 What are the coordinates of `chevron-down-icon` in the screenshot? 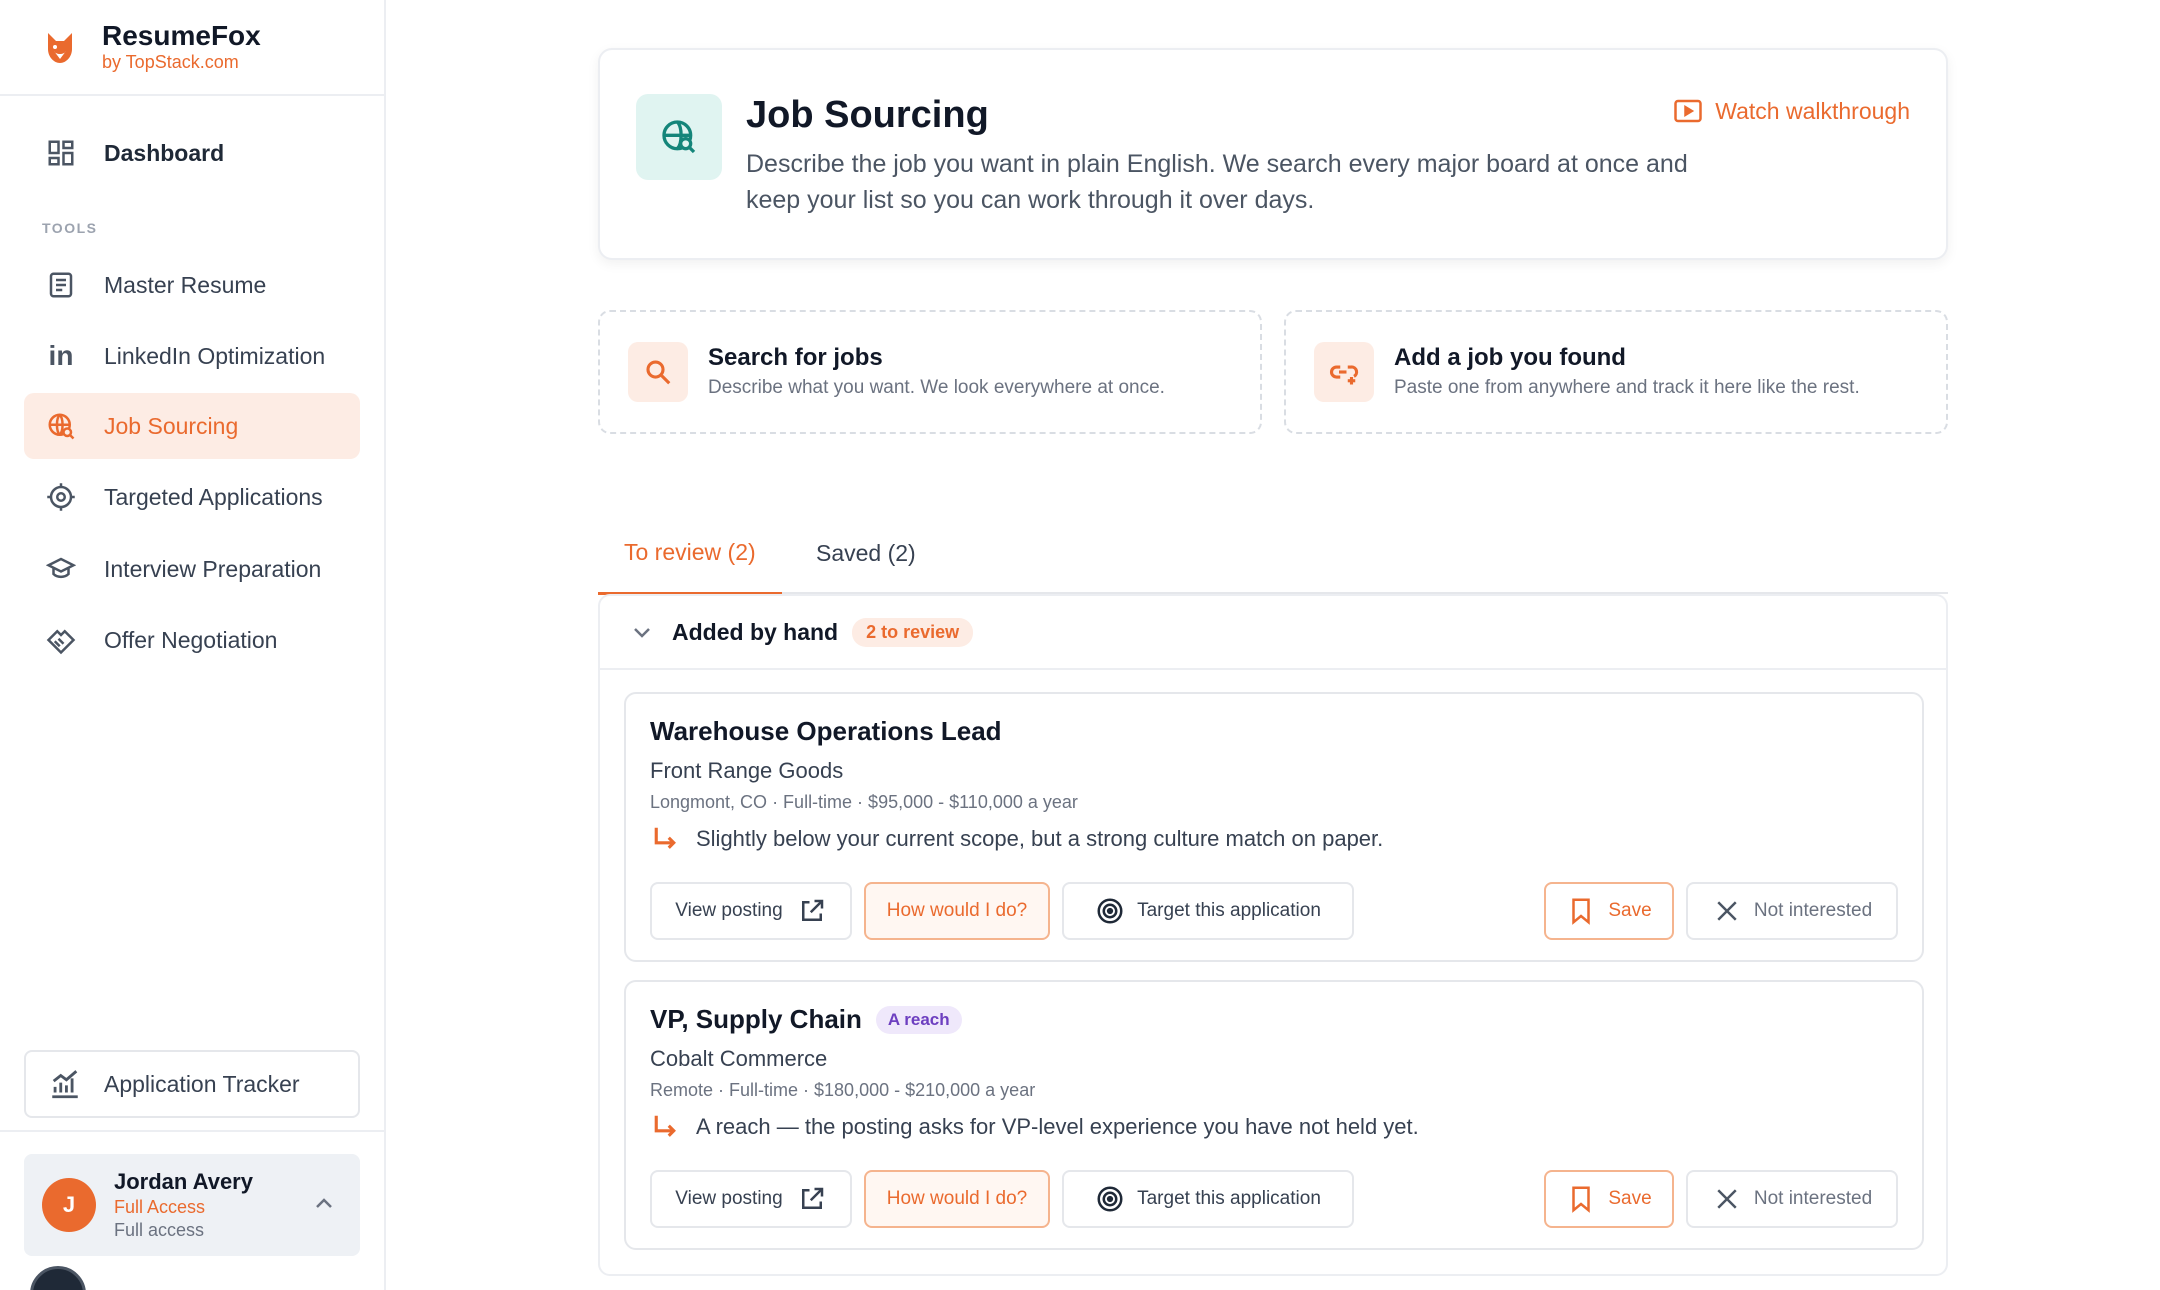 It's located at (642, 633).